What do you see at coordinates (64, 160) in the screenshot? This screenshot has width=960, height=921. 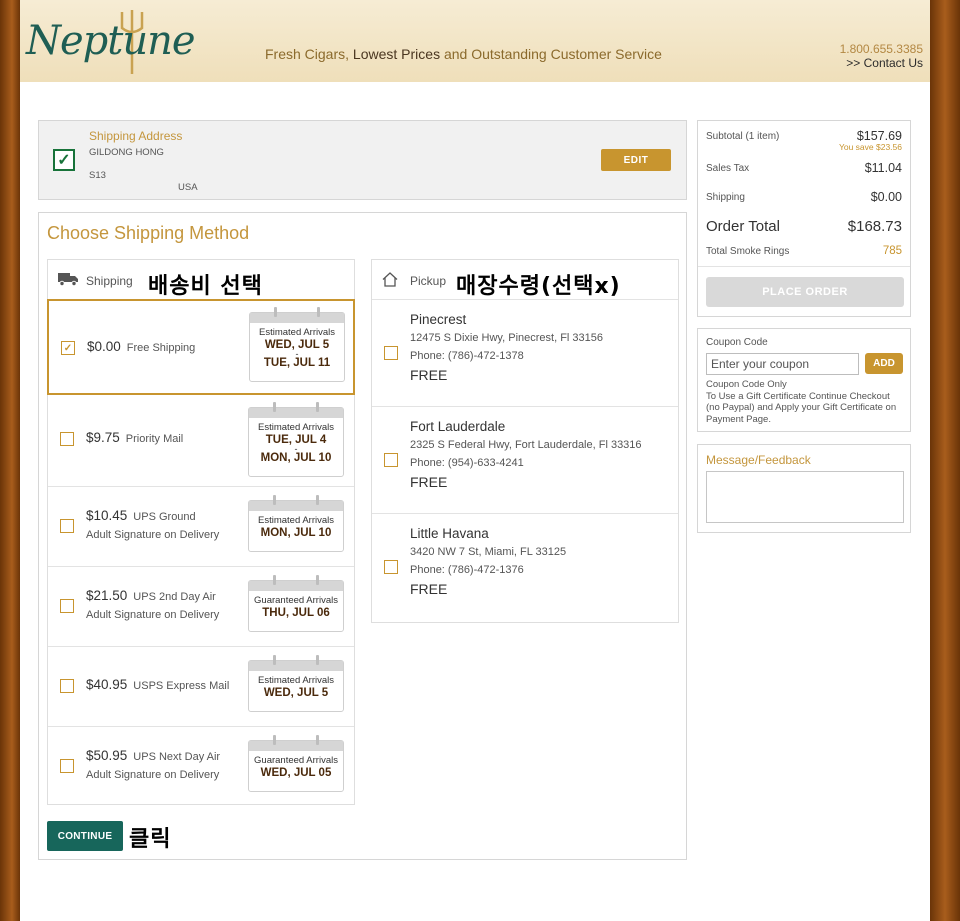 I see `address-confirmed-check-icon: ✓` at bounding box center [64, 160].